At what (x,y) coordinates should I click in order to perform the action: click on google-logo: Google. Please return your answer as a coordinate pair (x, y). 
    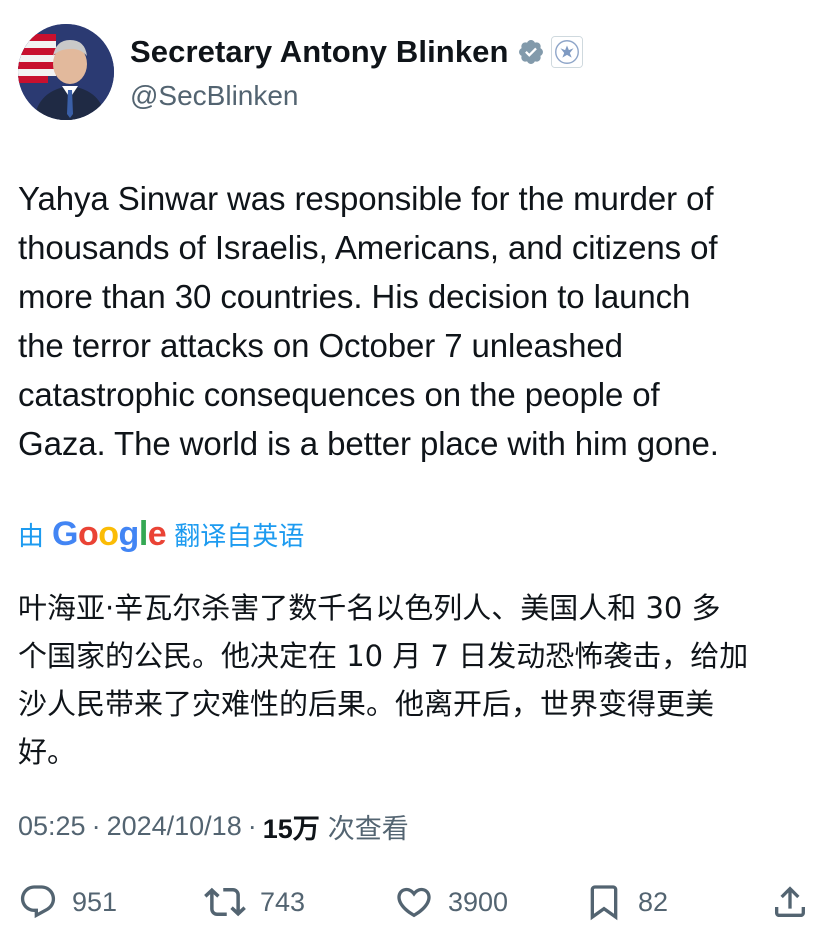
    Looking at the image, I should click on (109, 533).